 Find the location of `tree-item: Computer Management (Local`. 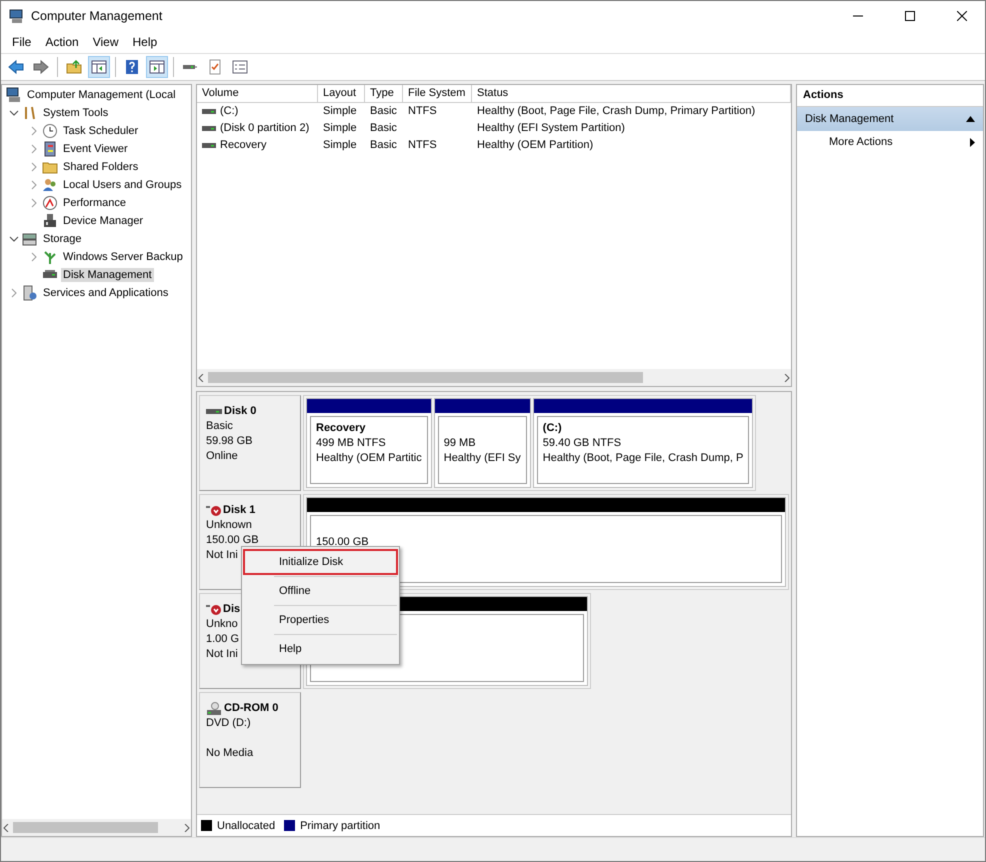

tree-item: Computer Management (Local is located at coordinates (101, 95).